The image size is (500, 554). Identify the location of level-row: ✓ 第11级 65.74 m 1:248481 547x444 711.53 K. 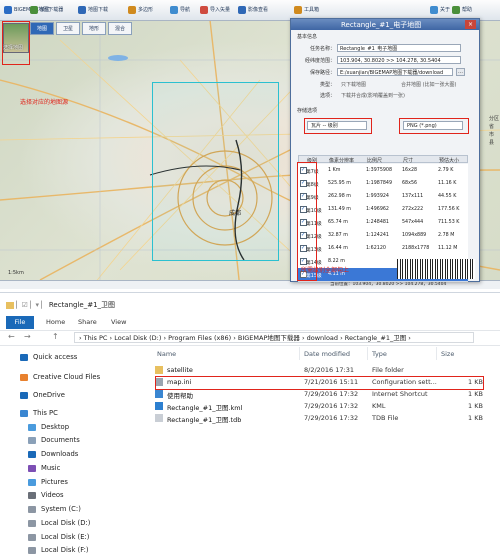
(383, 223).